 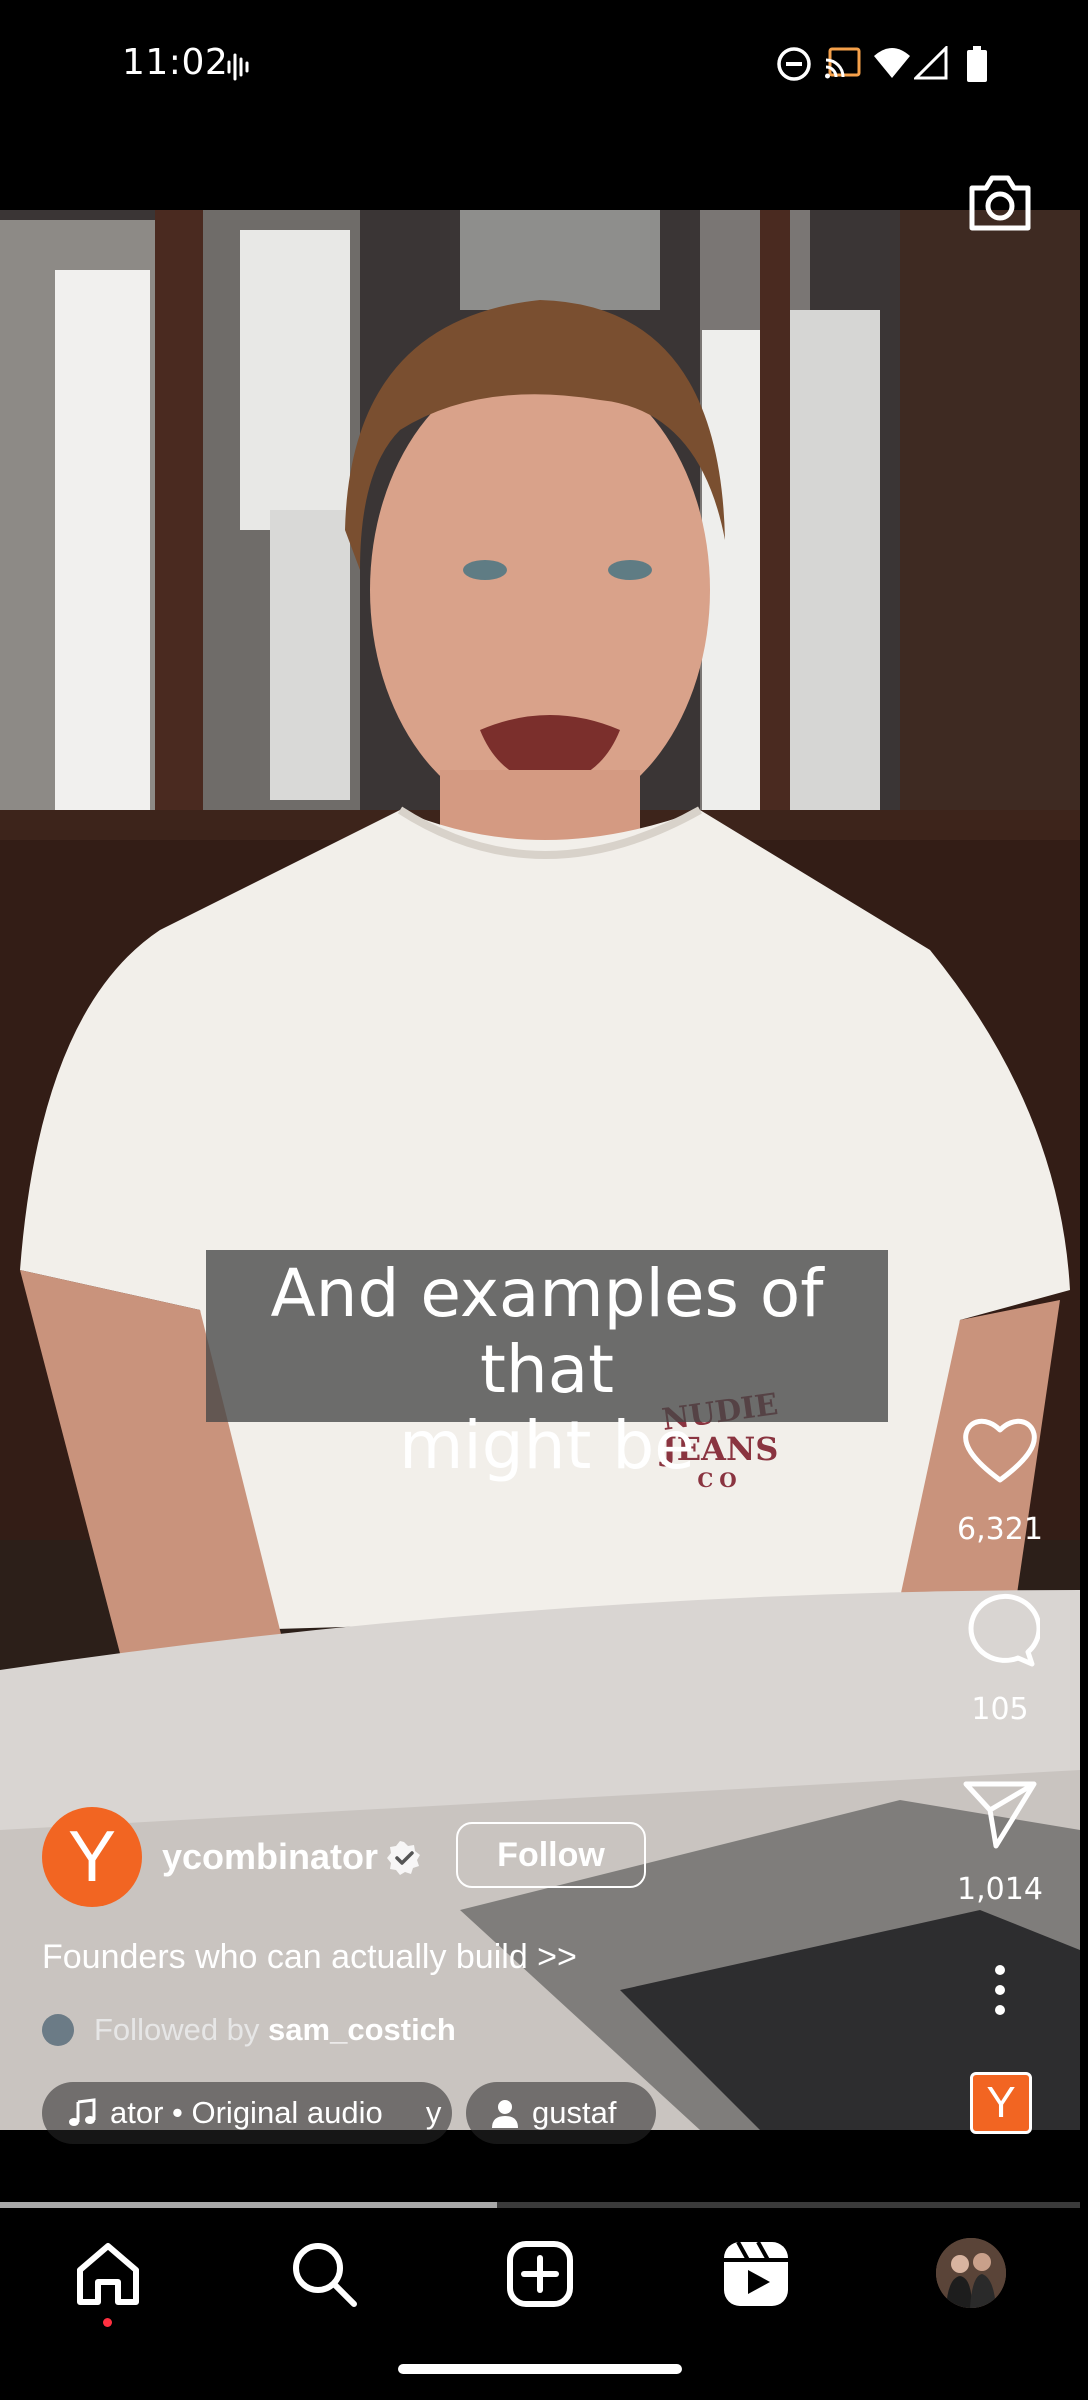 I want to click on status-time: 11:02, so click(x=175, y=62).